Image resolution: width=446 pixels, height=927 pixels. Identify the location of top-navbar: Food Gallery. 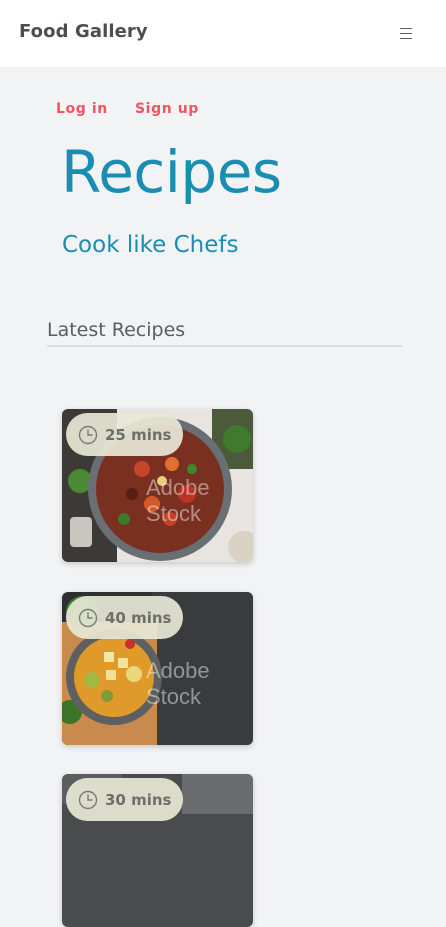
(223, 33).